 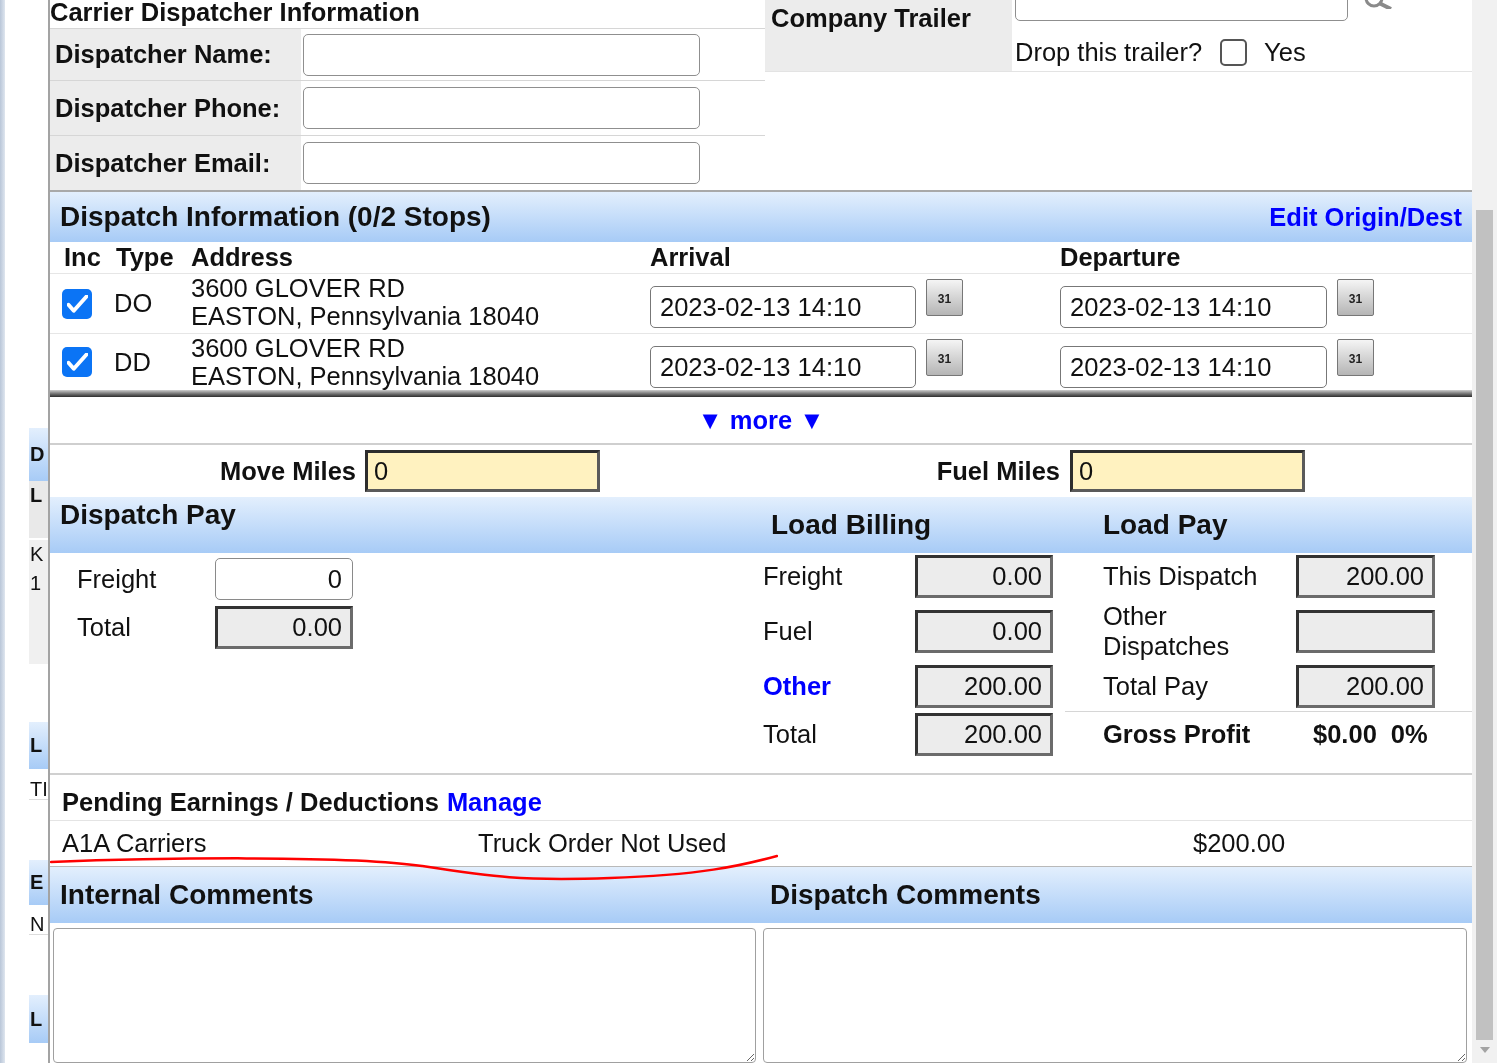 I want to click on column-header: Type, so click(x=145, y=257).